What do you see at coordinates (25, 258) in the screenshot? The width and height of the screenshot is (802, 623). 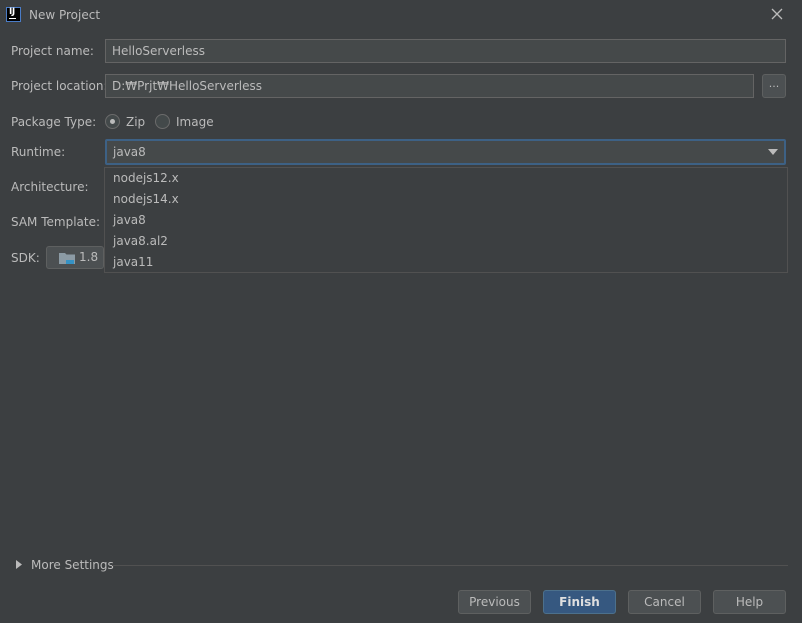 I see `sdk-label: SDK:` at bounding box center [25, 258].